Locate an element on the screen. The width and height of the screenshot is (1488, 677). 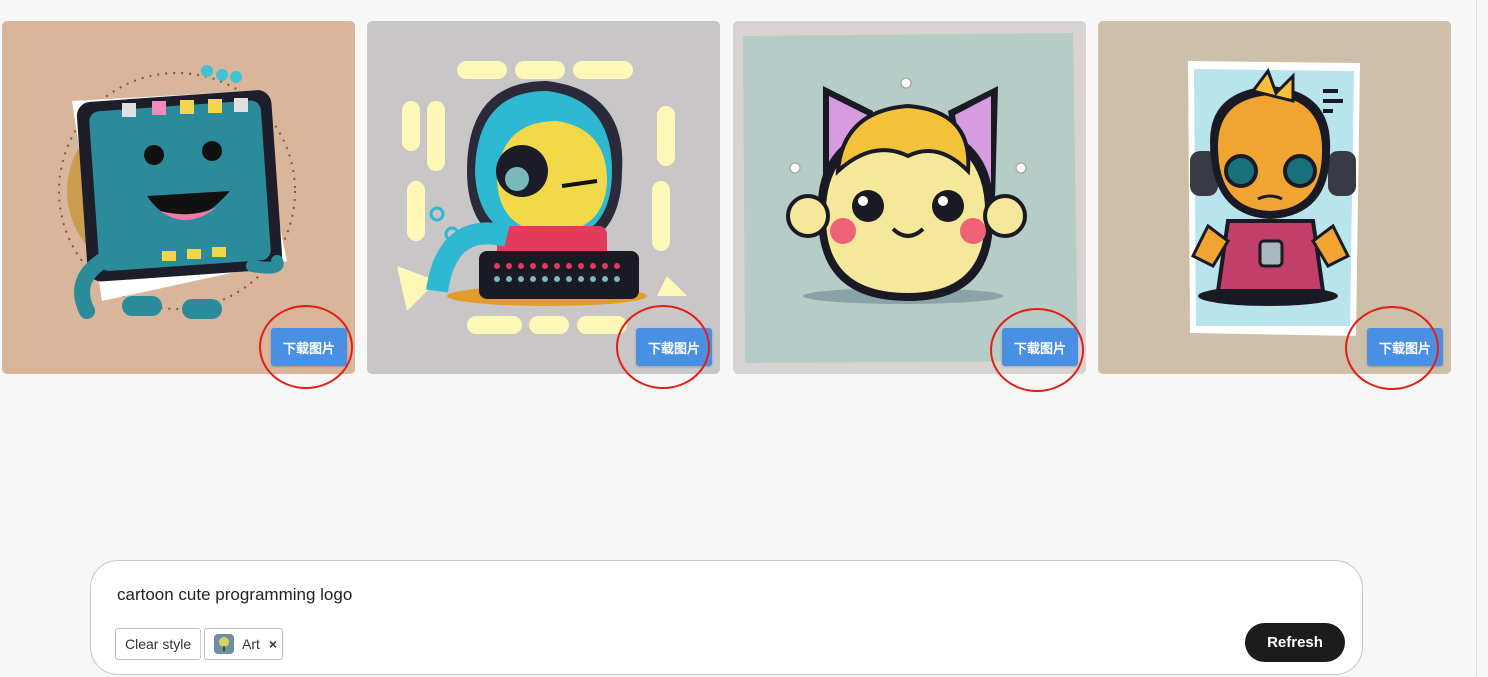
prompt-input: cartoon cute programming logo is located at coordinates (234, 595).